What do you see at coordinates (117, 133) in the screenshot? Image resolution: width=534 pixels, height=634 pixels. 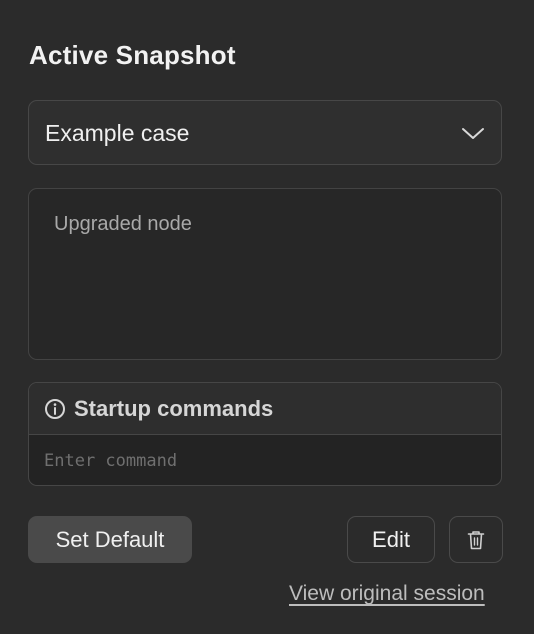 I see `snapshot-select-value: Example case` at bounding box center [117, 133].